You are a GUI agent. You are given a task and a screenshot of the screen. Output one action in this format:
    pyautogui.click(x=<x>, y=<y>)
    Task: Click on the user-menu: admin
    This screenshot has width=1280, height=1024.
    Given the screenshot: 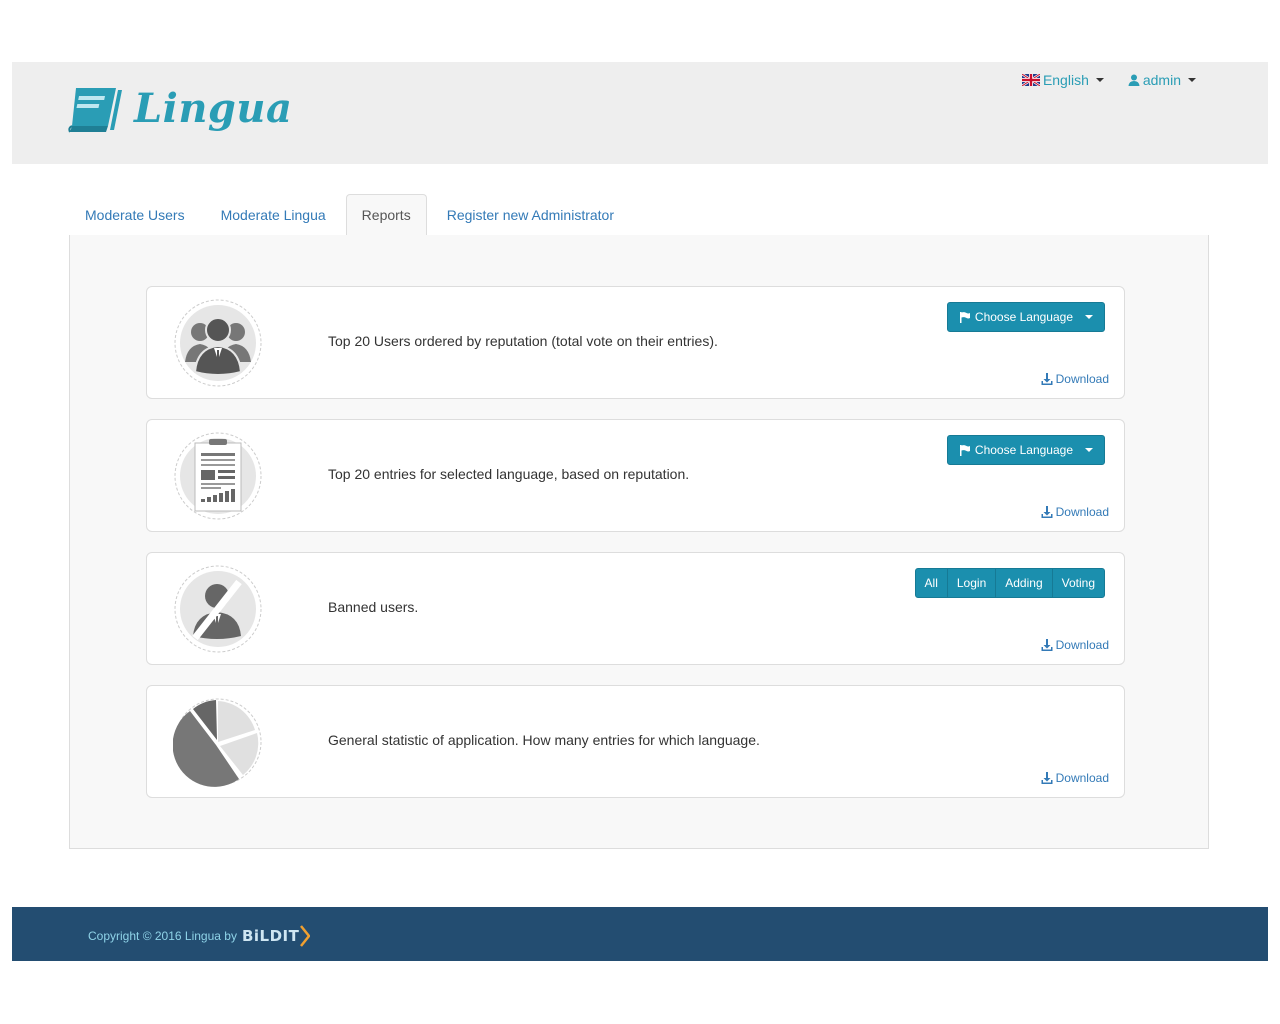 What is the action you would take?
    pyautogui.click(x=1162, y=80)
    